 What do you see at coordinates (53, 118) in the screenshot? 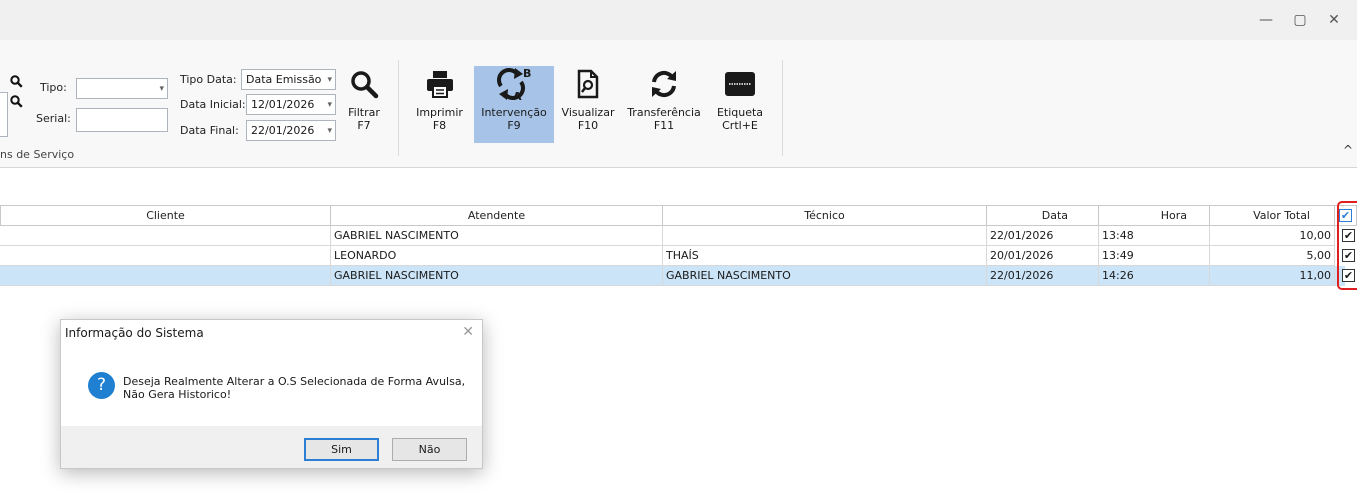
I see `serial-label: Serial:` at bounding box center [53, 118].